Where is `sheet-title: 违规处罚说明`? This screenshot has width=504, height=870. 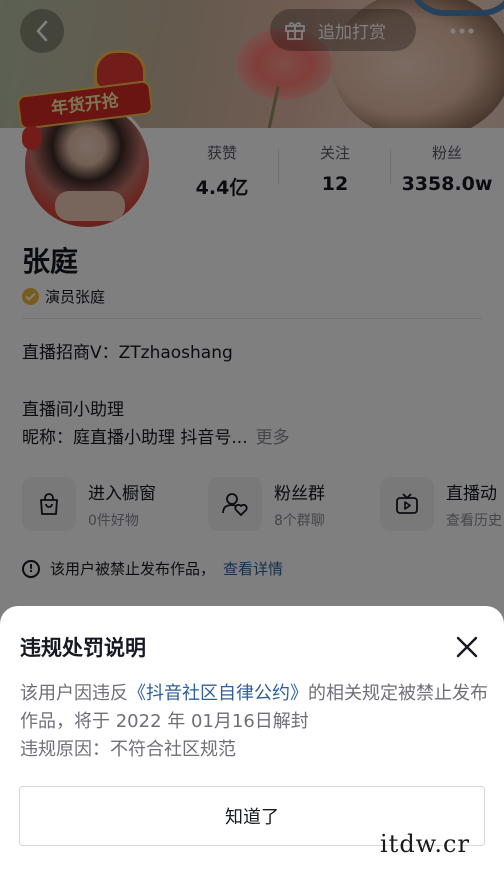 sheet-title: 违规处罚说明 is located at coordinates (83, 648).